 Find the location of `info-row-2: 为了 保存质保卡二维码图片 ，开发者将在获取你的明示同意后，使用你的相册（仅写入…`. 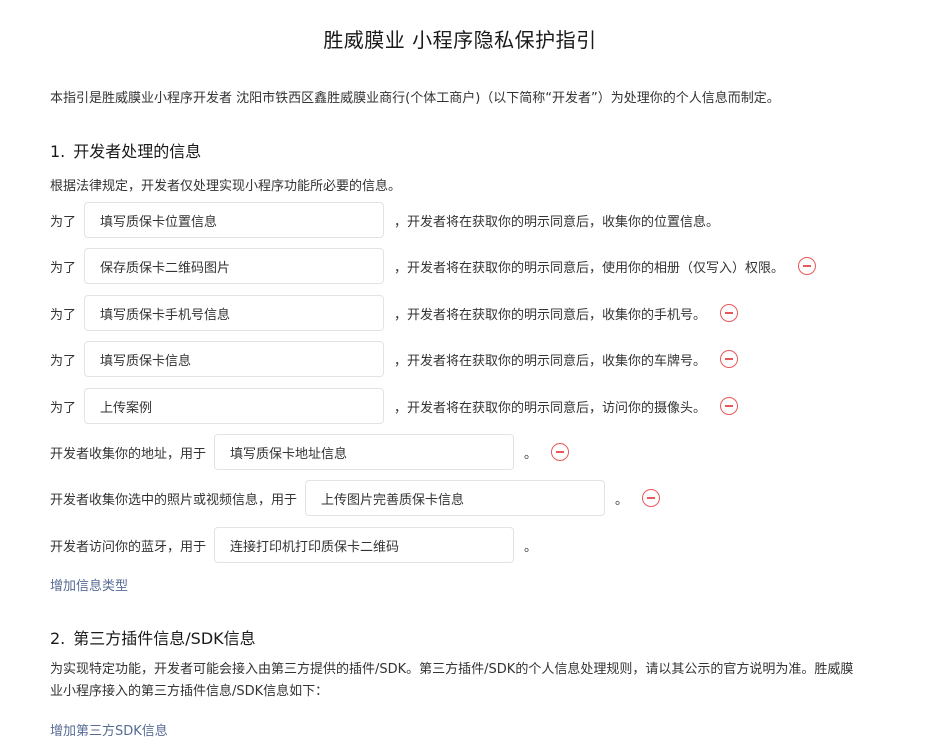

info-row-2: 为了 保存质保卡二维码图片 ，开发者将在获取你的明示同意后，使用你的相册（仅写入… is located at coordinates (433, 266).